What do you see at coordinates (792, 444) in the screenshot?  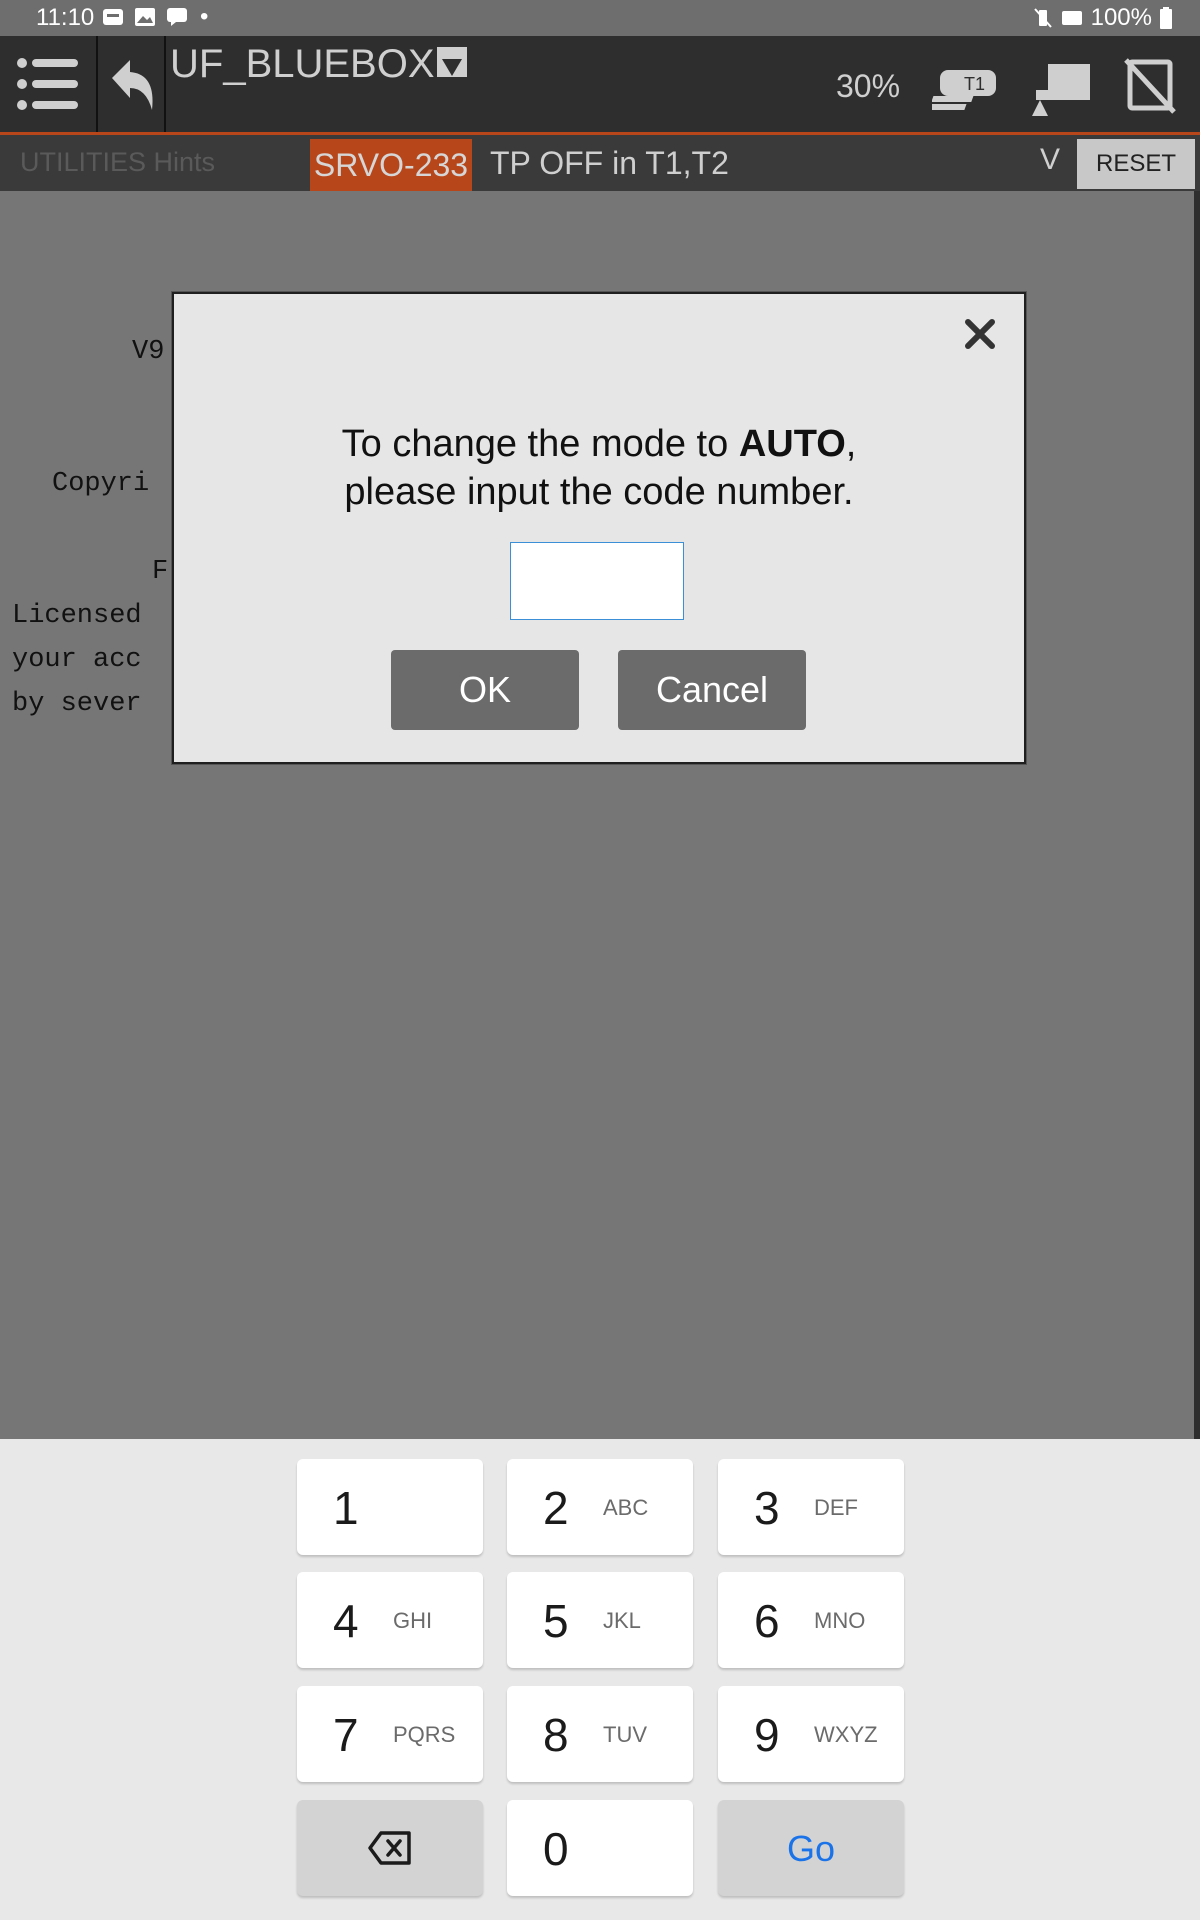 I see `prompt-mode: AUTO` at bounding box center [792, 444].